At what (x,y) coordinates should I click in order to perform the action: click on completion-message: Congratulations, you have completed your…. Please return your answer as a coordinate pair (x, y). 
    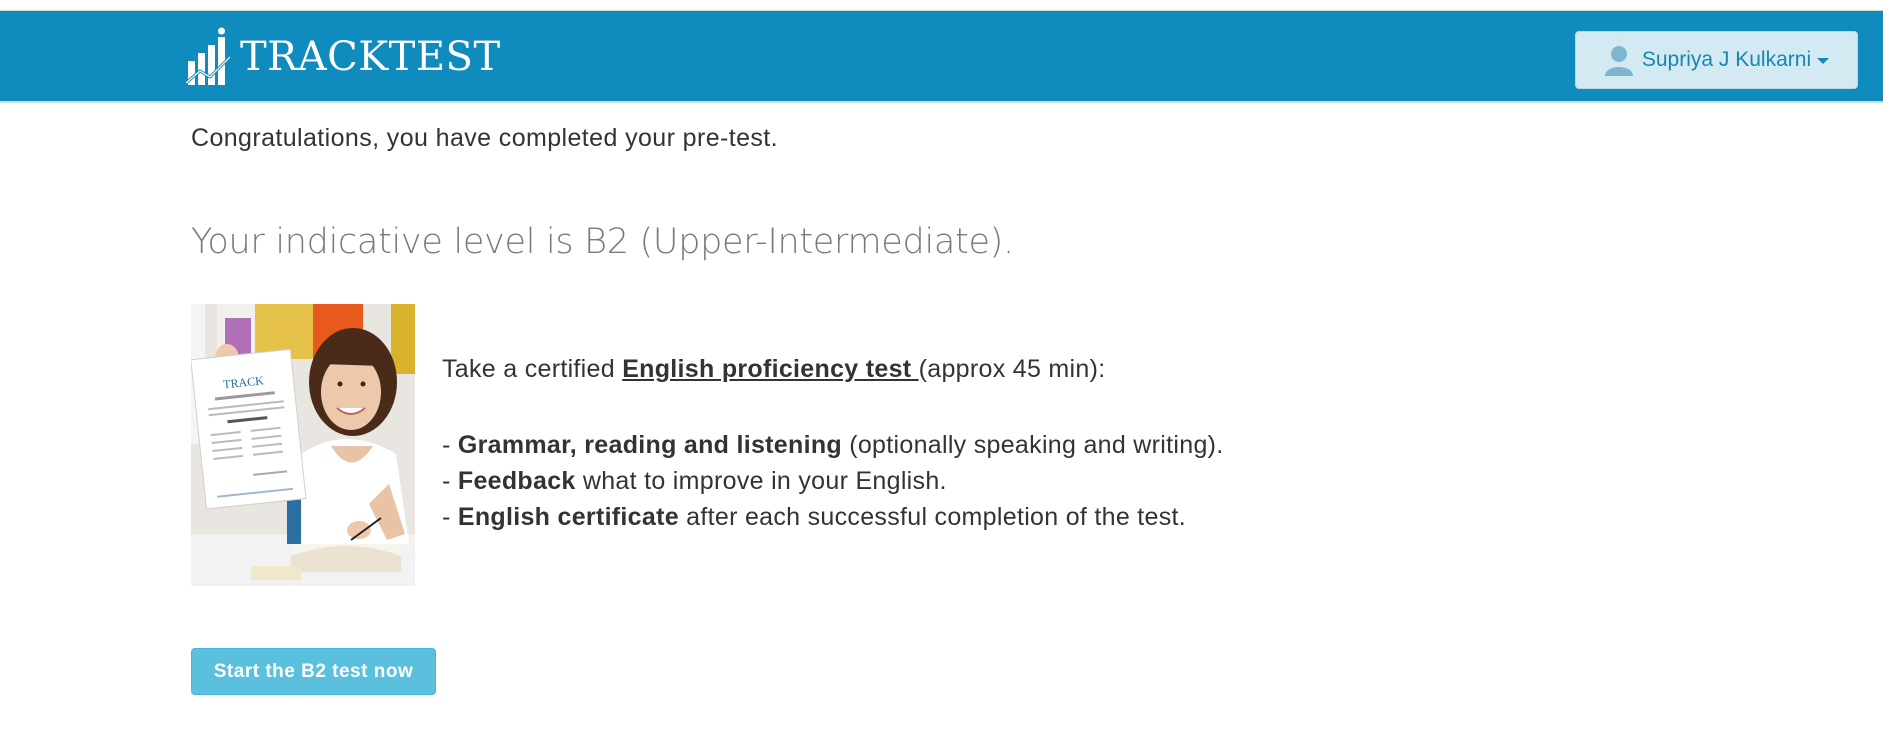
    Looking at the image, I should click on (484, 138).